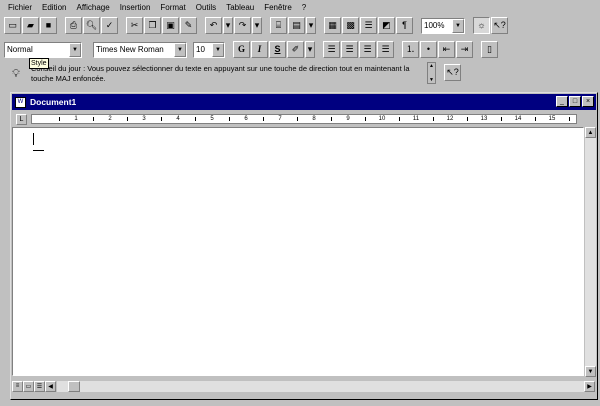 The image size is (600, 406). Describe the element at coordinates (590, 132) in the screenshot. I see `scroll-up-button: ▲` at that location.